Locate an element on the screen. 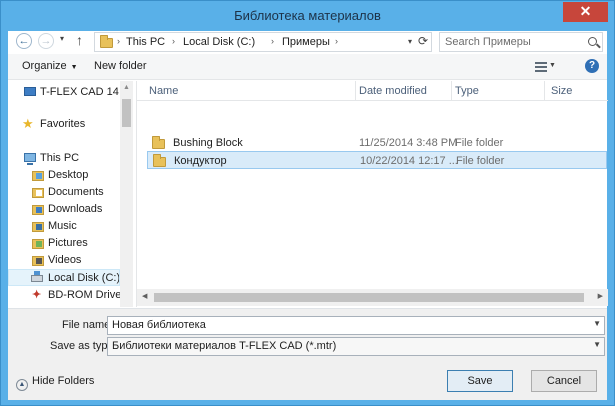  refresh-icon: ⟳ is located at coordinates (423, 41).